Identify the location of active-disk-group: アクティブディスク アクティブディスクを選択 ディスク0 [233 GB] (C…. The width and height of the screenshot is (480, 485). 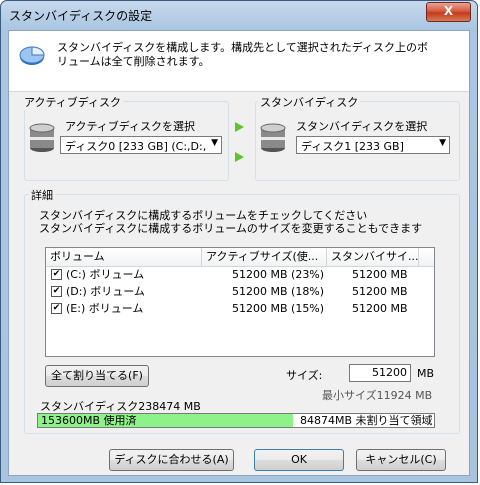
(125, 137).